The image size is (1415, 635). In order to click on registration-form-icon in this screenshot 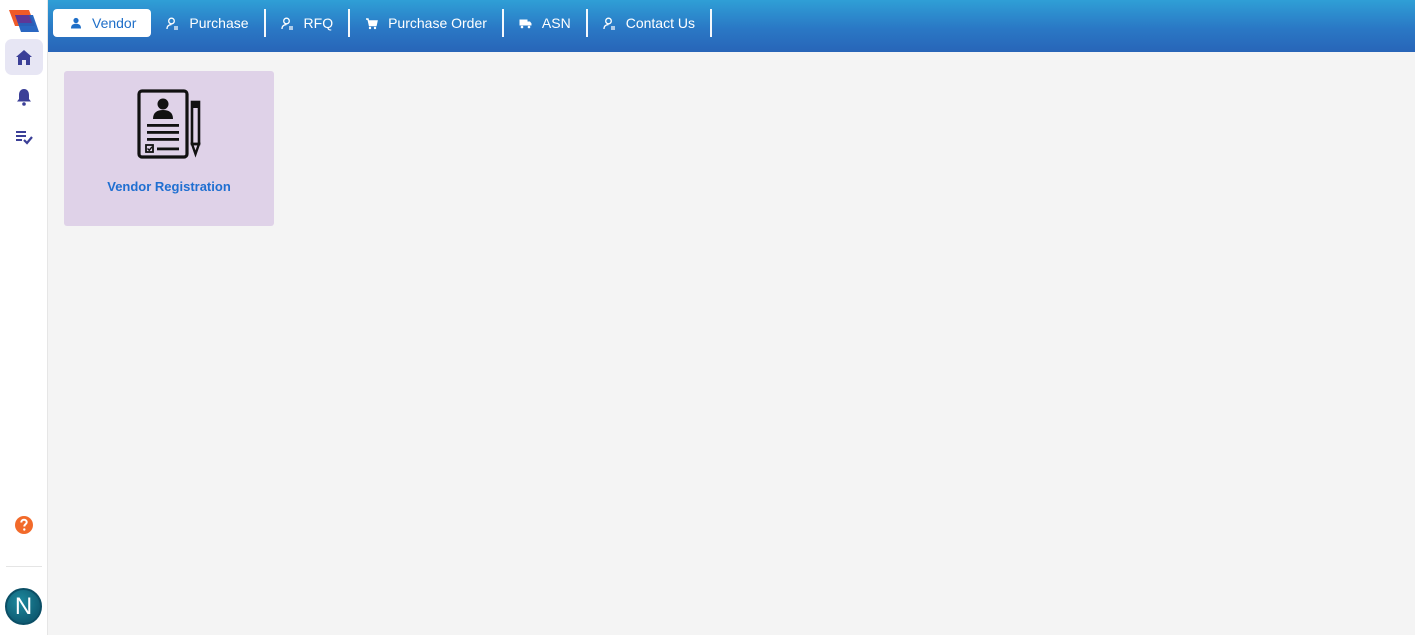, I will do `click(169, 124)`.